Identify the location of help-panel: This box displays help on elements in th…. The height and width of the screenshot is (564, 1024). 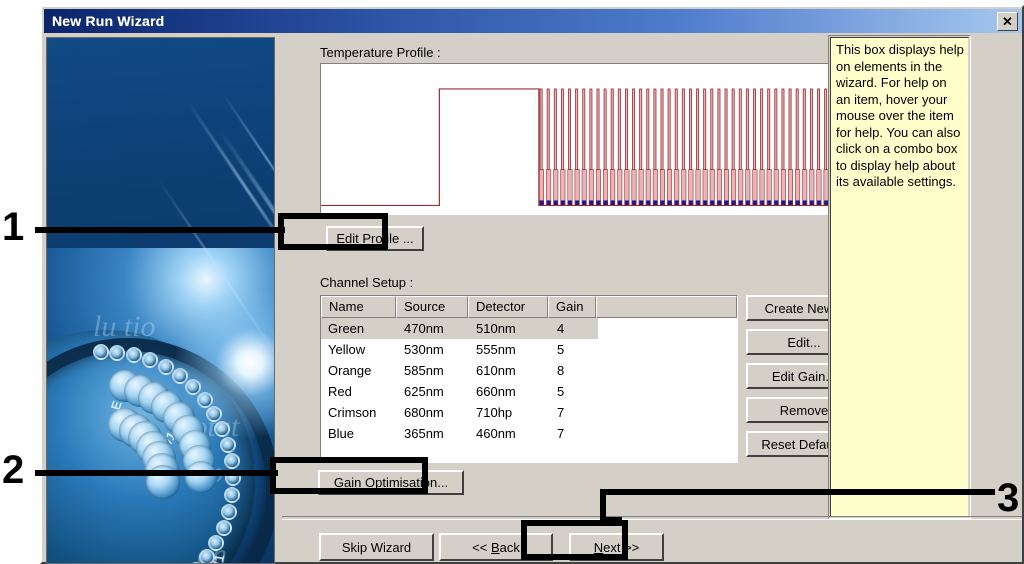
(899, 277).